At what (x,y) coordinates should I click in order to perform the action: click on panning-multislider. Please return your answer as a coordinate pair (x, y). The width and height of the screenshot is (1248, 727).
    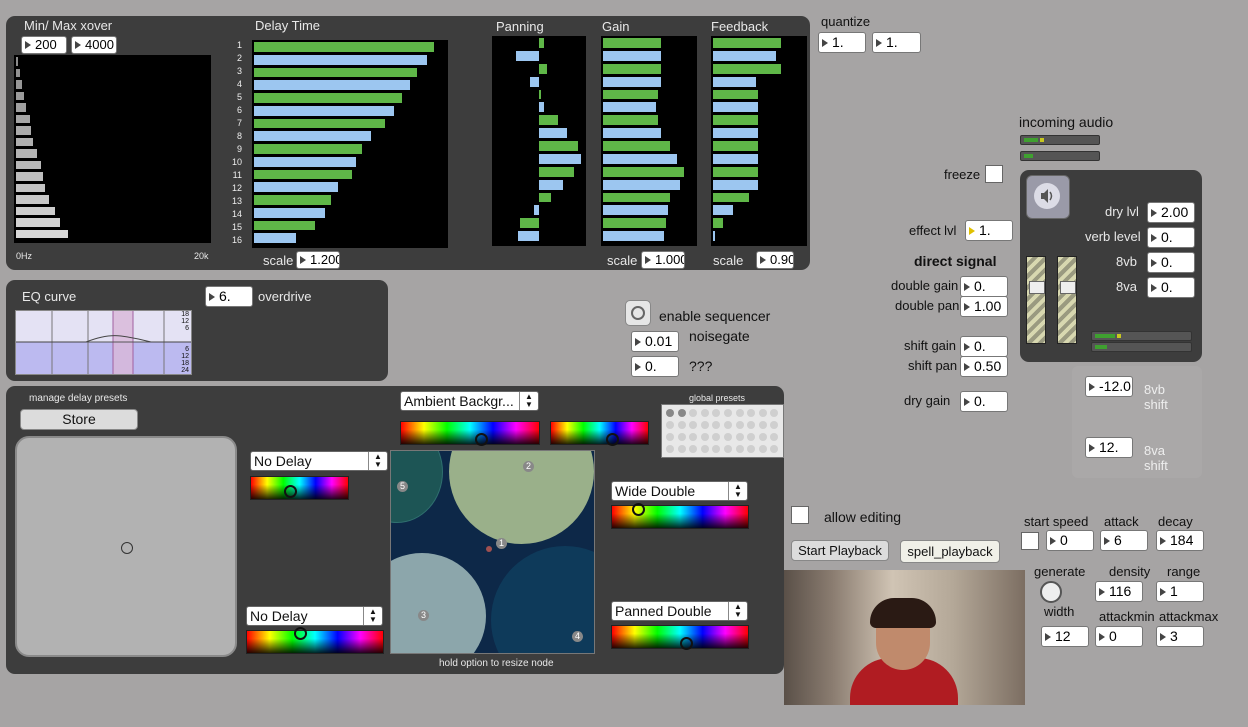
    Looking at the image, I should click on (539, 141).